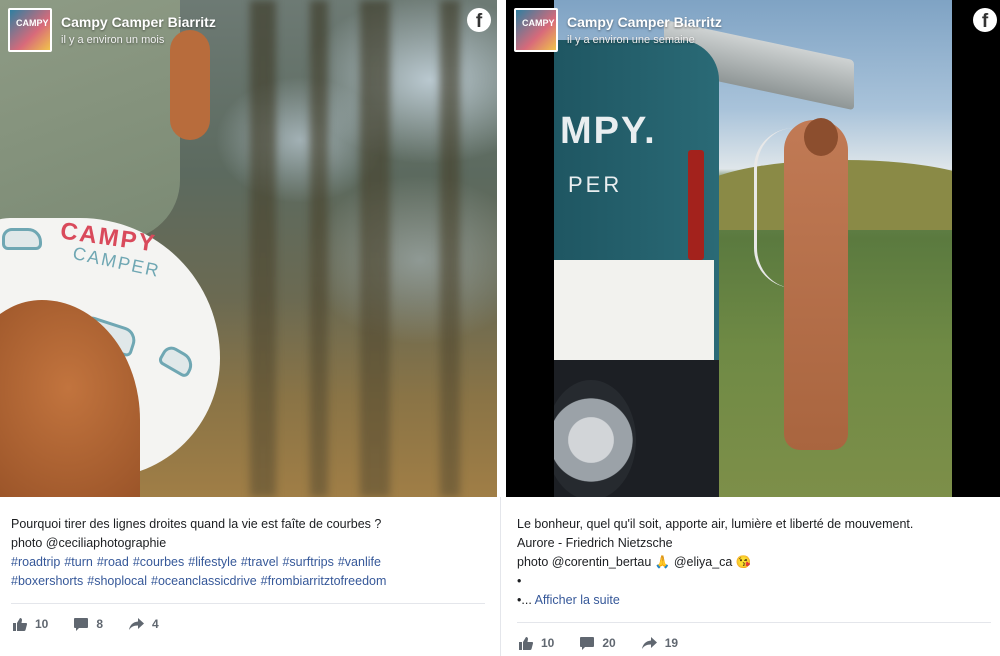 The height and width of the screenshot is (656, 1000). What do you see at coordinates (324, 581) in the screenshot?
I see `hashtag-link: #frombiarritztofreedom` at bounding box center [324, 581].